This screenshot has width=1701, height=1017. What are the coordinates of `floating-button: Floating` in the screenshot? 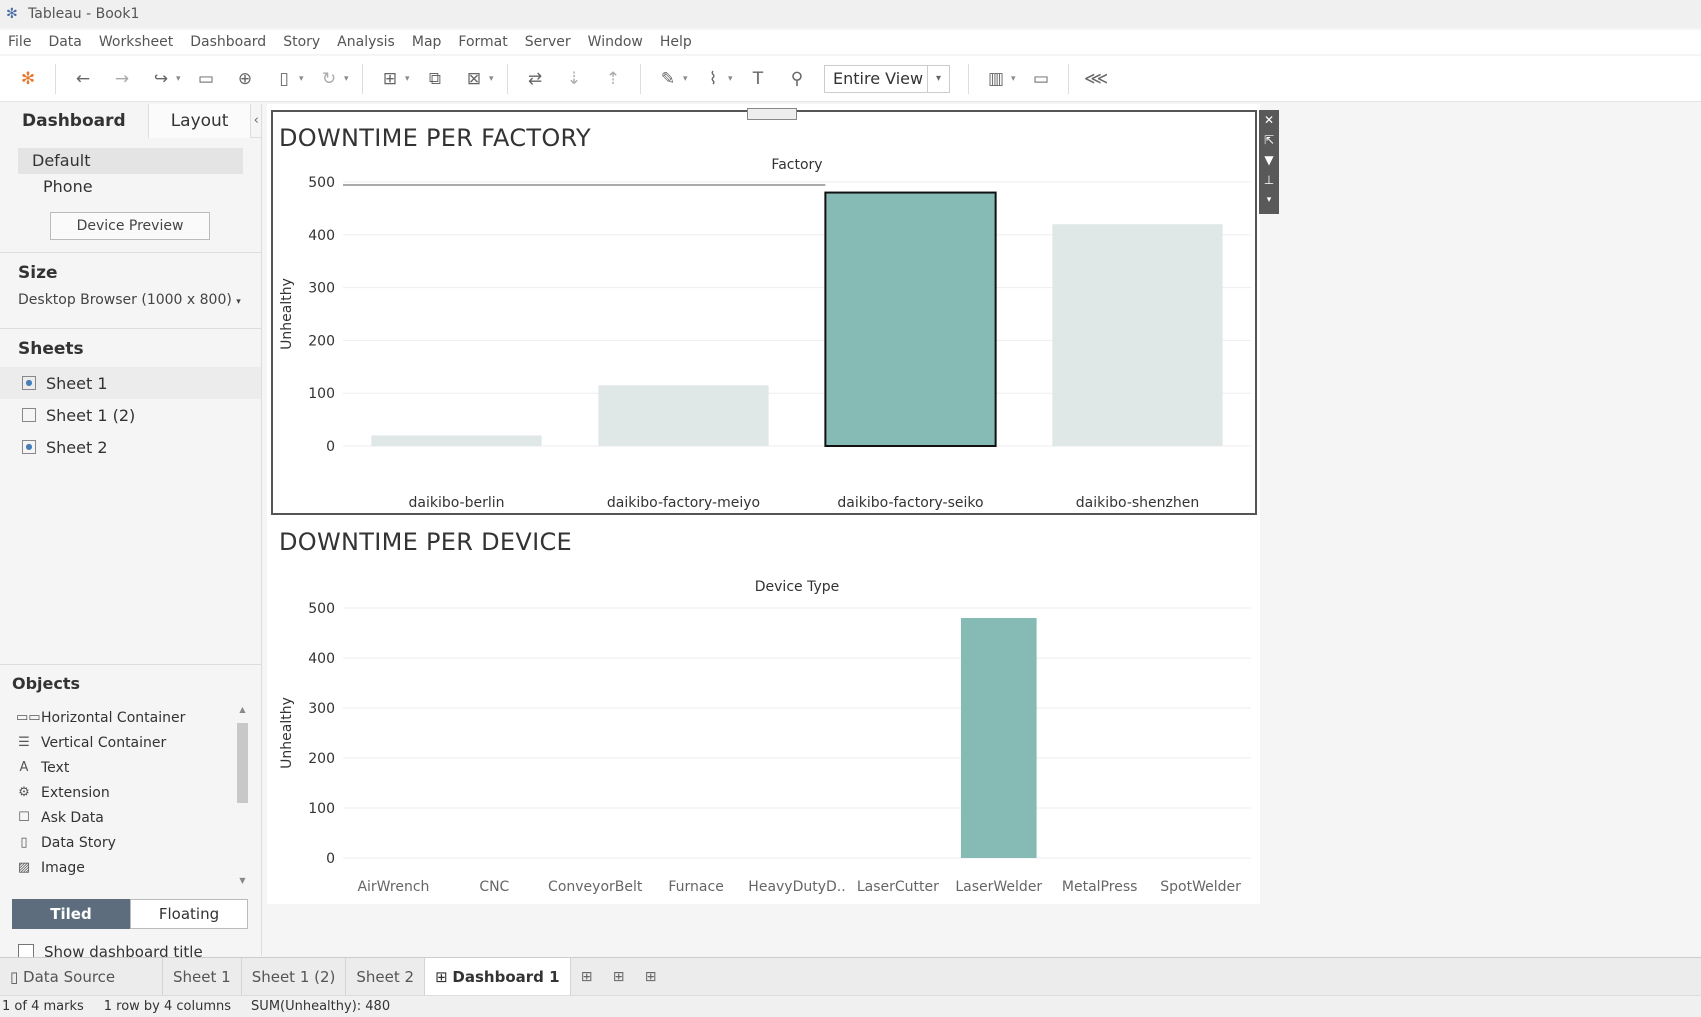 It's located at (189, 914).